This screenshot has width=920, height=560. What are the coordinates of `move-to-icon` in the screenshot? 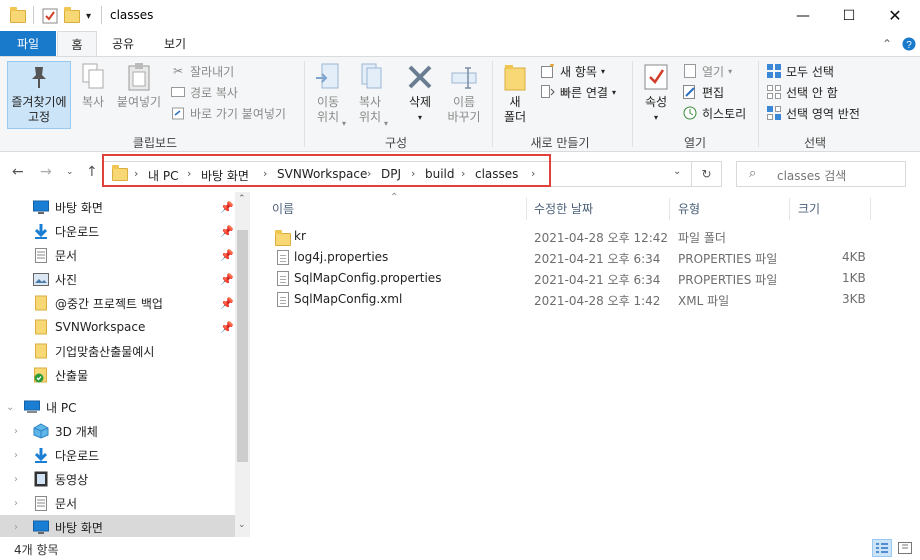 It's located at (328, 77).